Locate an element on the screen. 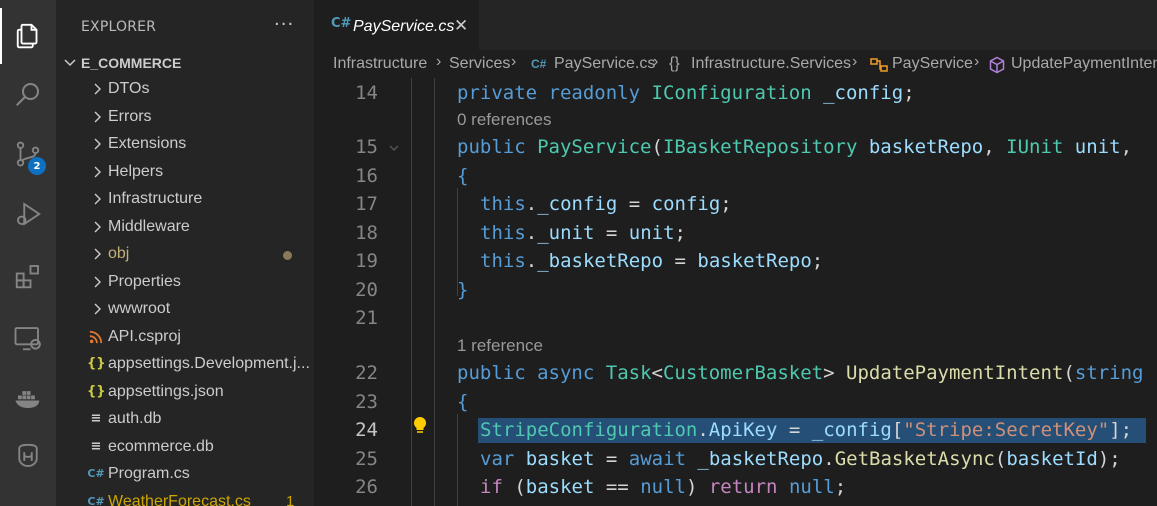  breadcrumb-services: Services is located at coordinates (479, 64).